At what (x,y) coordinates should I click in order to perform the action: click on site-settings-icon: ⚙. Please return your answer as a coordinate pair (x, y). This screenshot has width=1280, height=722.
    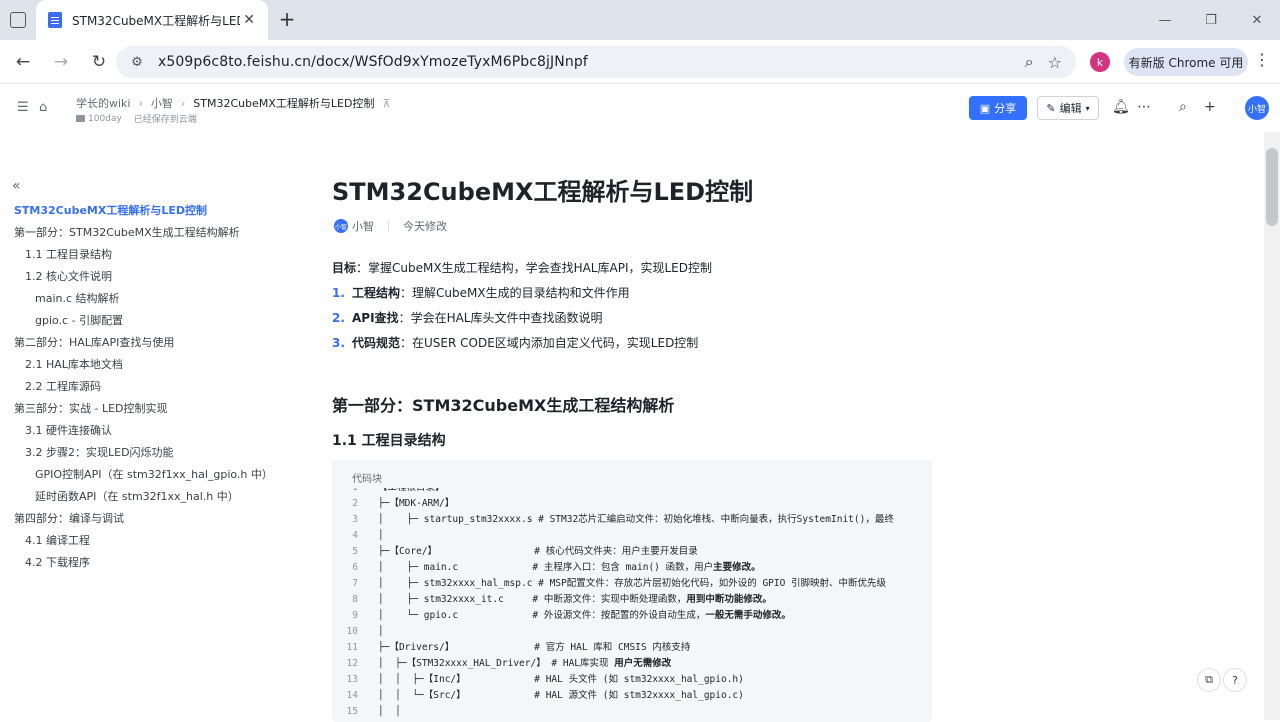
    Looking at the image, I should click on (137, 62).